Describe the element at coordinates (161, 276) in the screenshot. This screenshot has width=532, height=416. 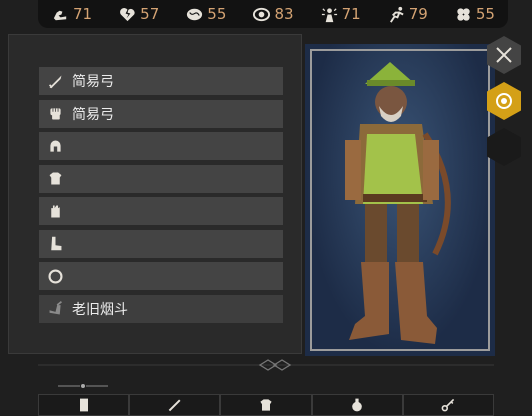
I see `slot-ring` at that location.